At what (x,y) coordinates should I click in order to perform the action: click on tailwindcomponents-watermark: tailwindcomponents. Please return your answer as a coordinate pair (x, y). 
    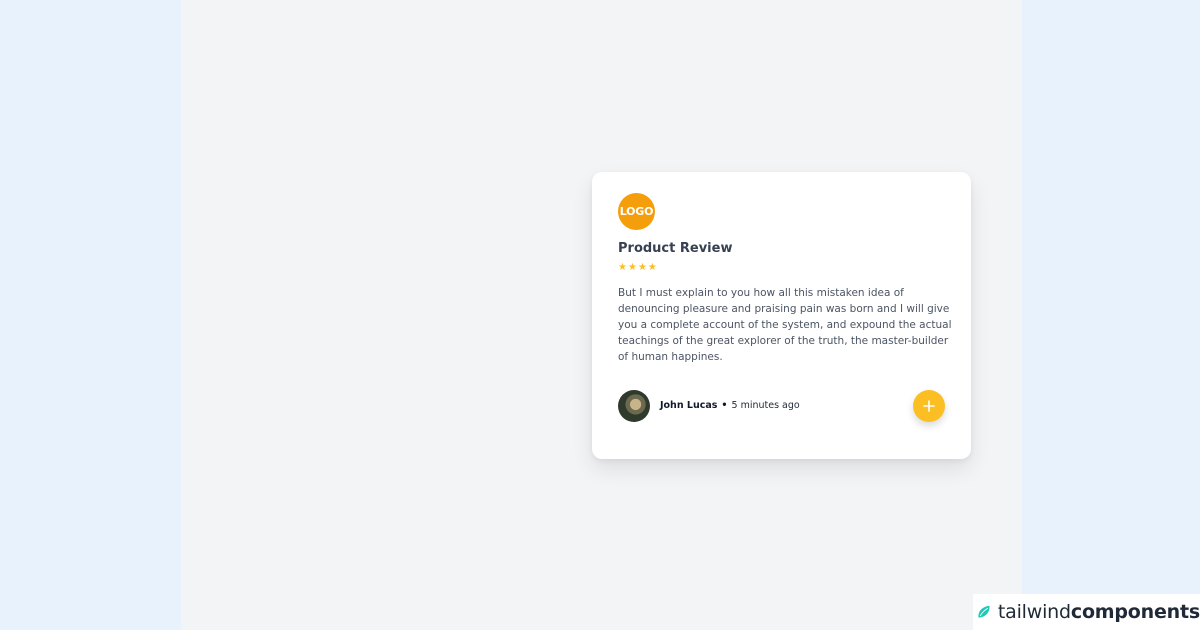
    Looking at the image, I should click on (1086, 612).